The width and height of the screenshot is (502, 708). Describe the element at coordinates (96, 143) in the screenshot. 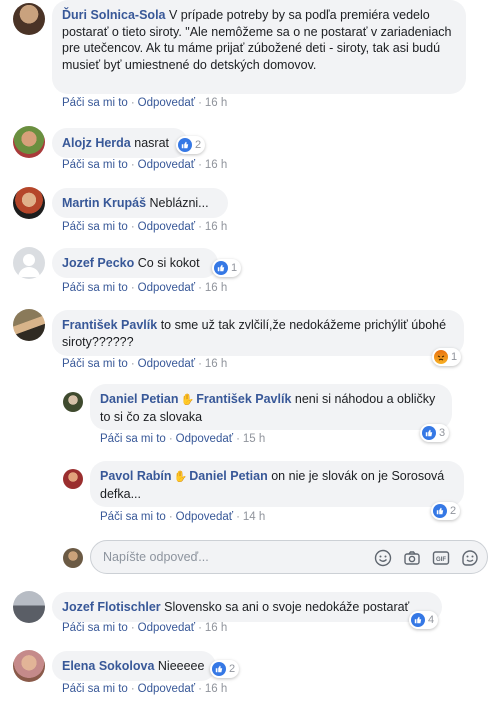

I see `comment-author: Alojz Herda` at that location.